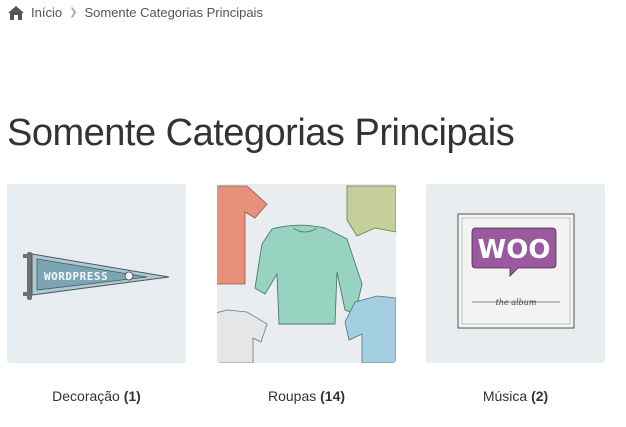  What do you see at coordinates (516, 302) in the screenshot?
I see `album-subtitle: the album` at bounding box center [516, 302].